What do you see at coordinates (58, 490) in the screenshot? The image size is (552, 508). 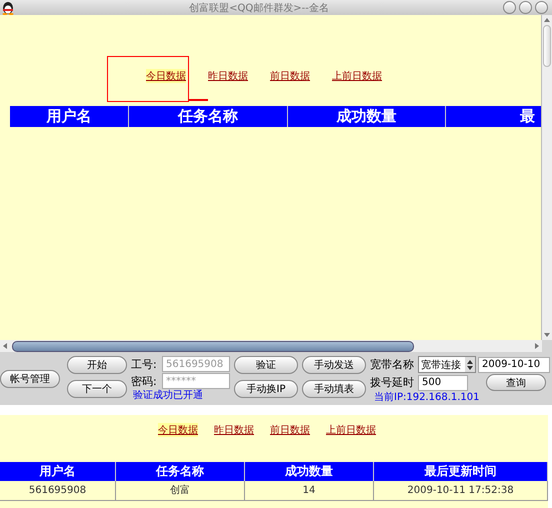 I see `table-cell: 561695908` at bounding box center [58, 490].